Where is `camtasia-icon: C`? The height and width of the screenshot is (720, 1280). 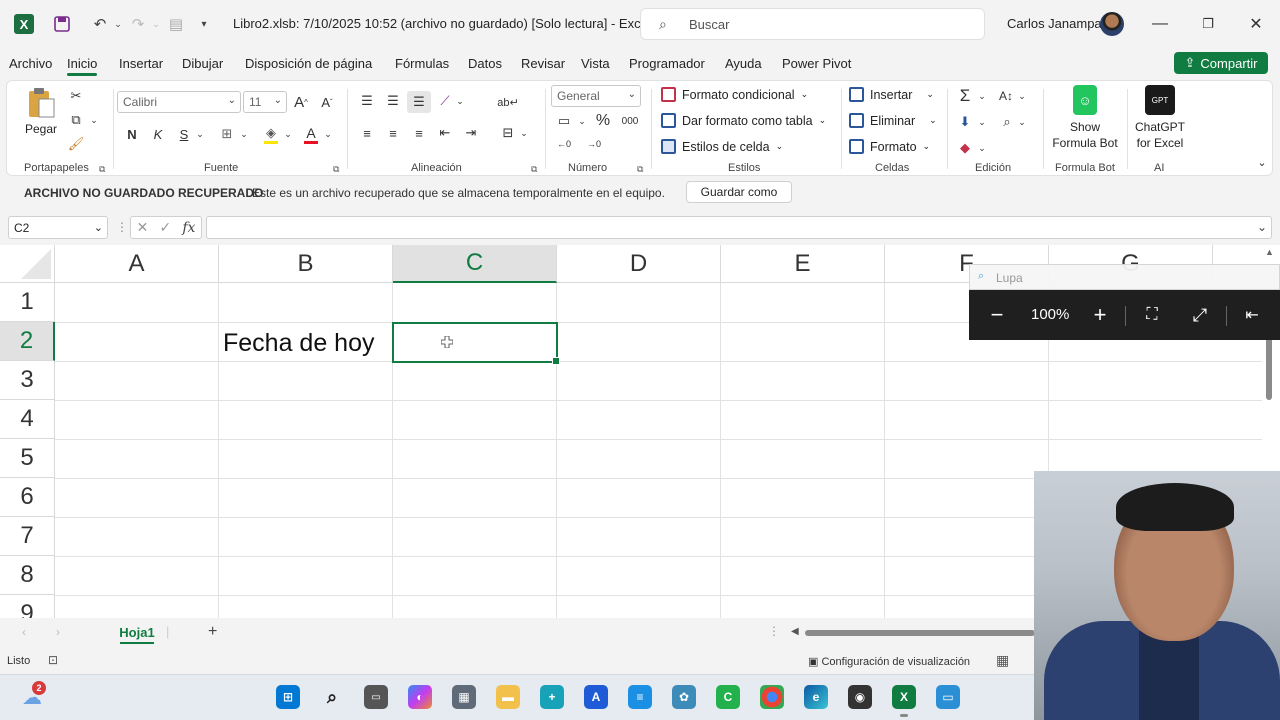
camtasia-icon: C is located at coordinates (728, 697).